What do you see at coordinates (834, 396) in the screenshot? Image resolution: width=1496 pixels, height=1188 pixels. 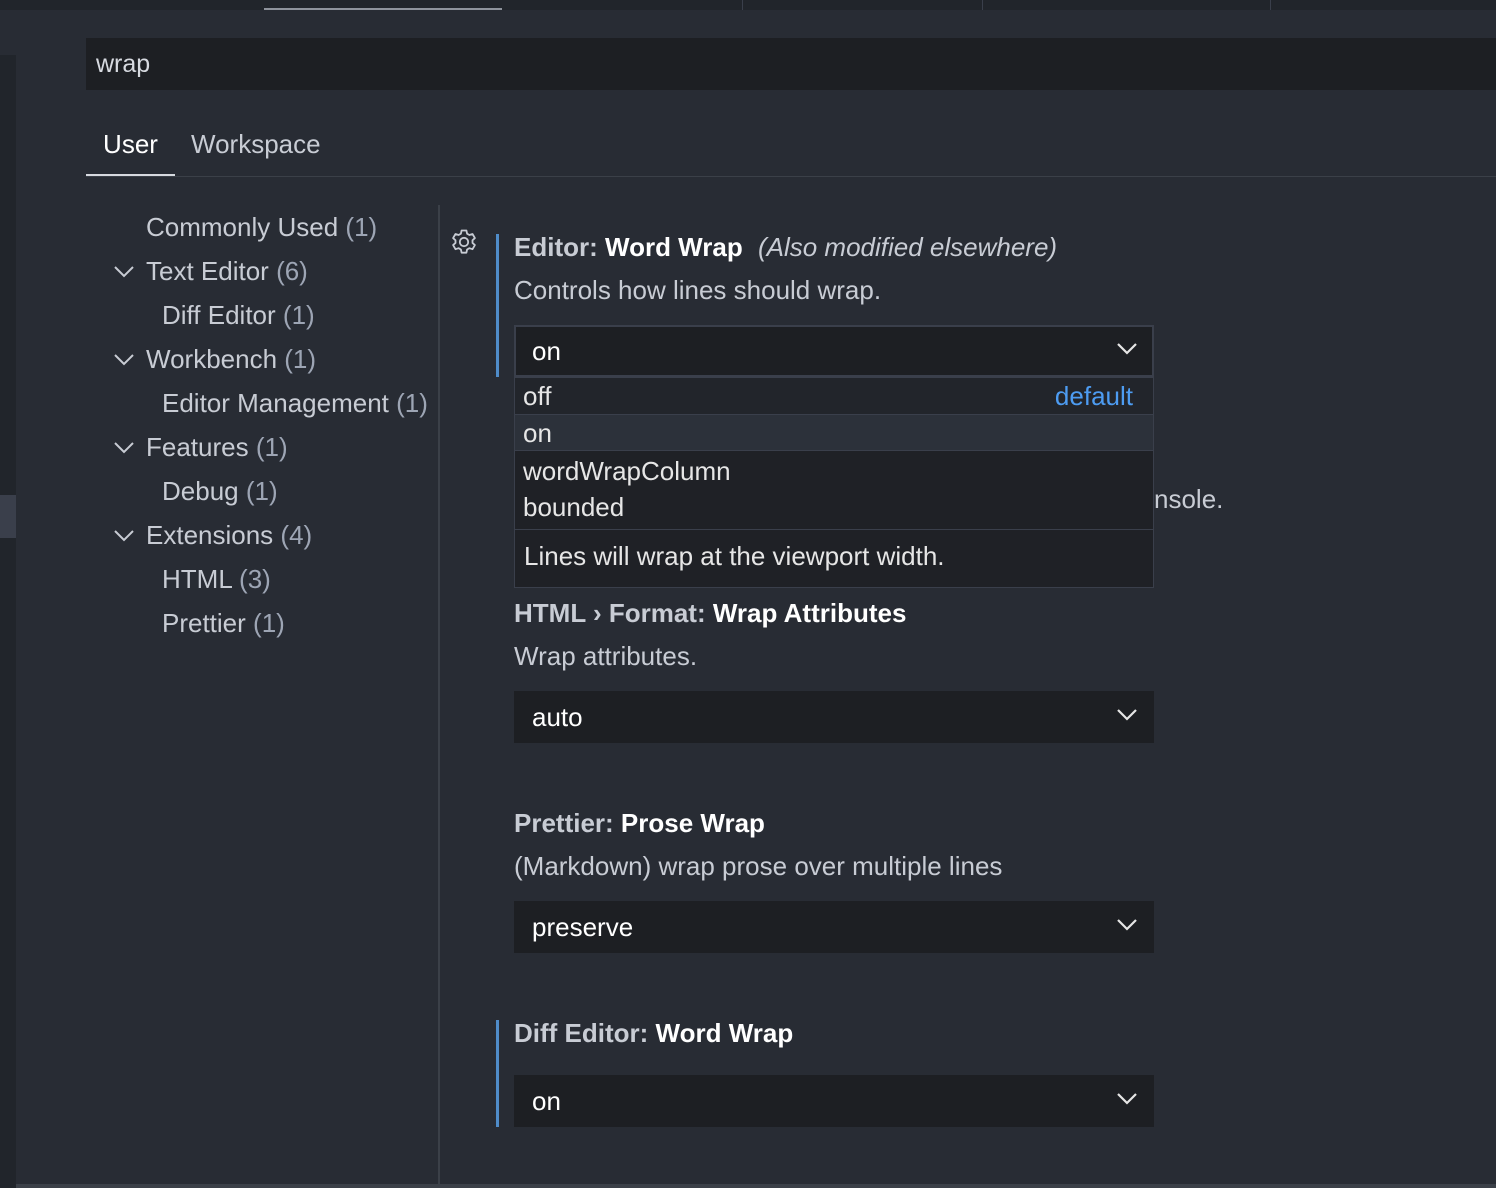 I see `dropdown-option-off: off default` at bounding box center [834, 396].